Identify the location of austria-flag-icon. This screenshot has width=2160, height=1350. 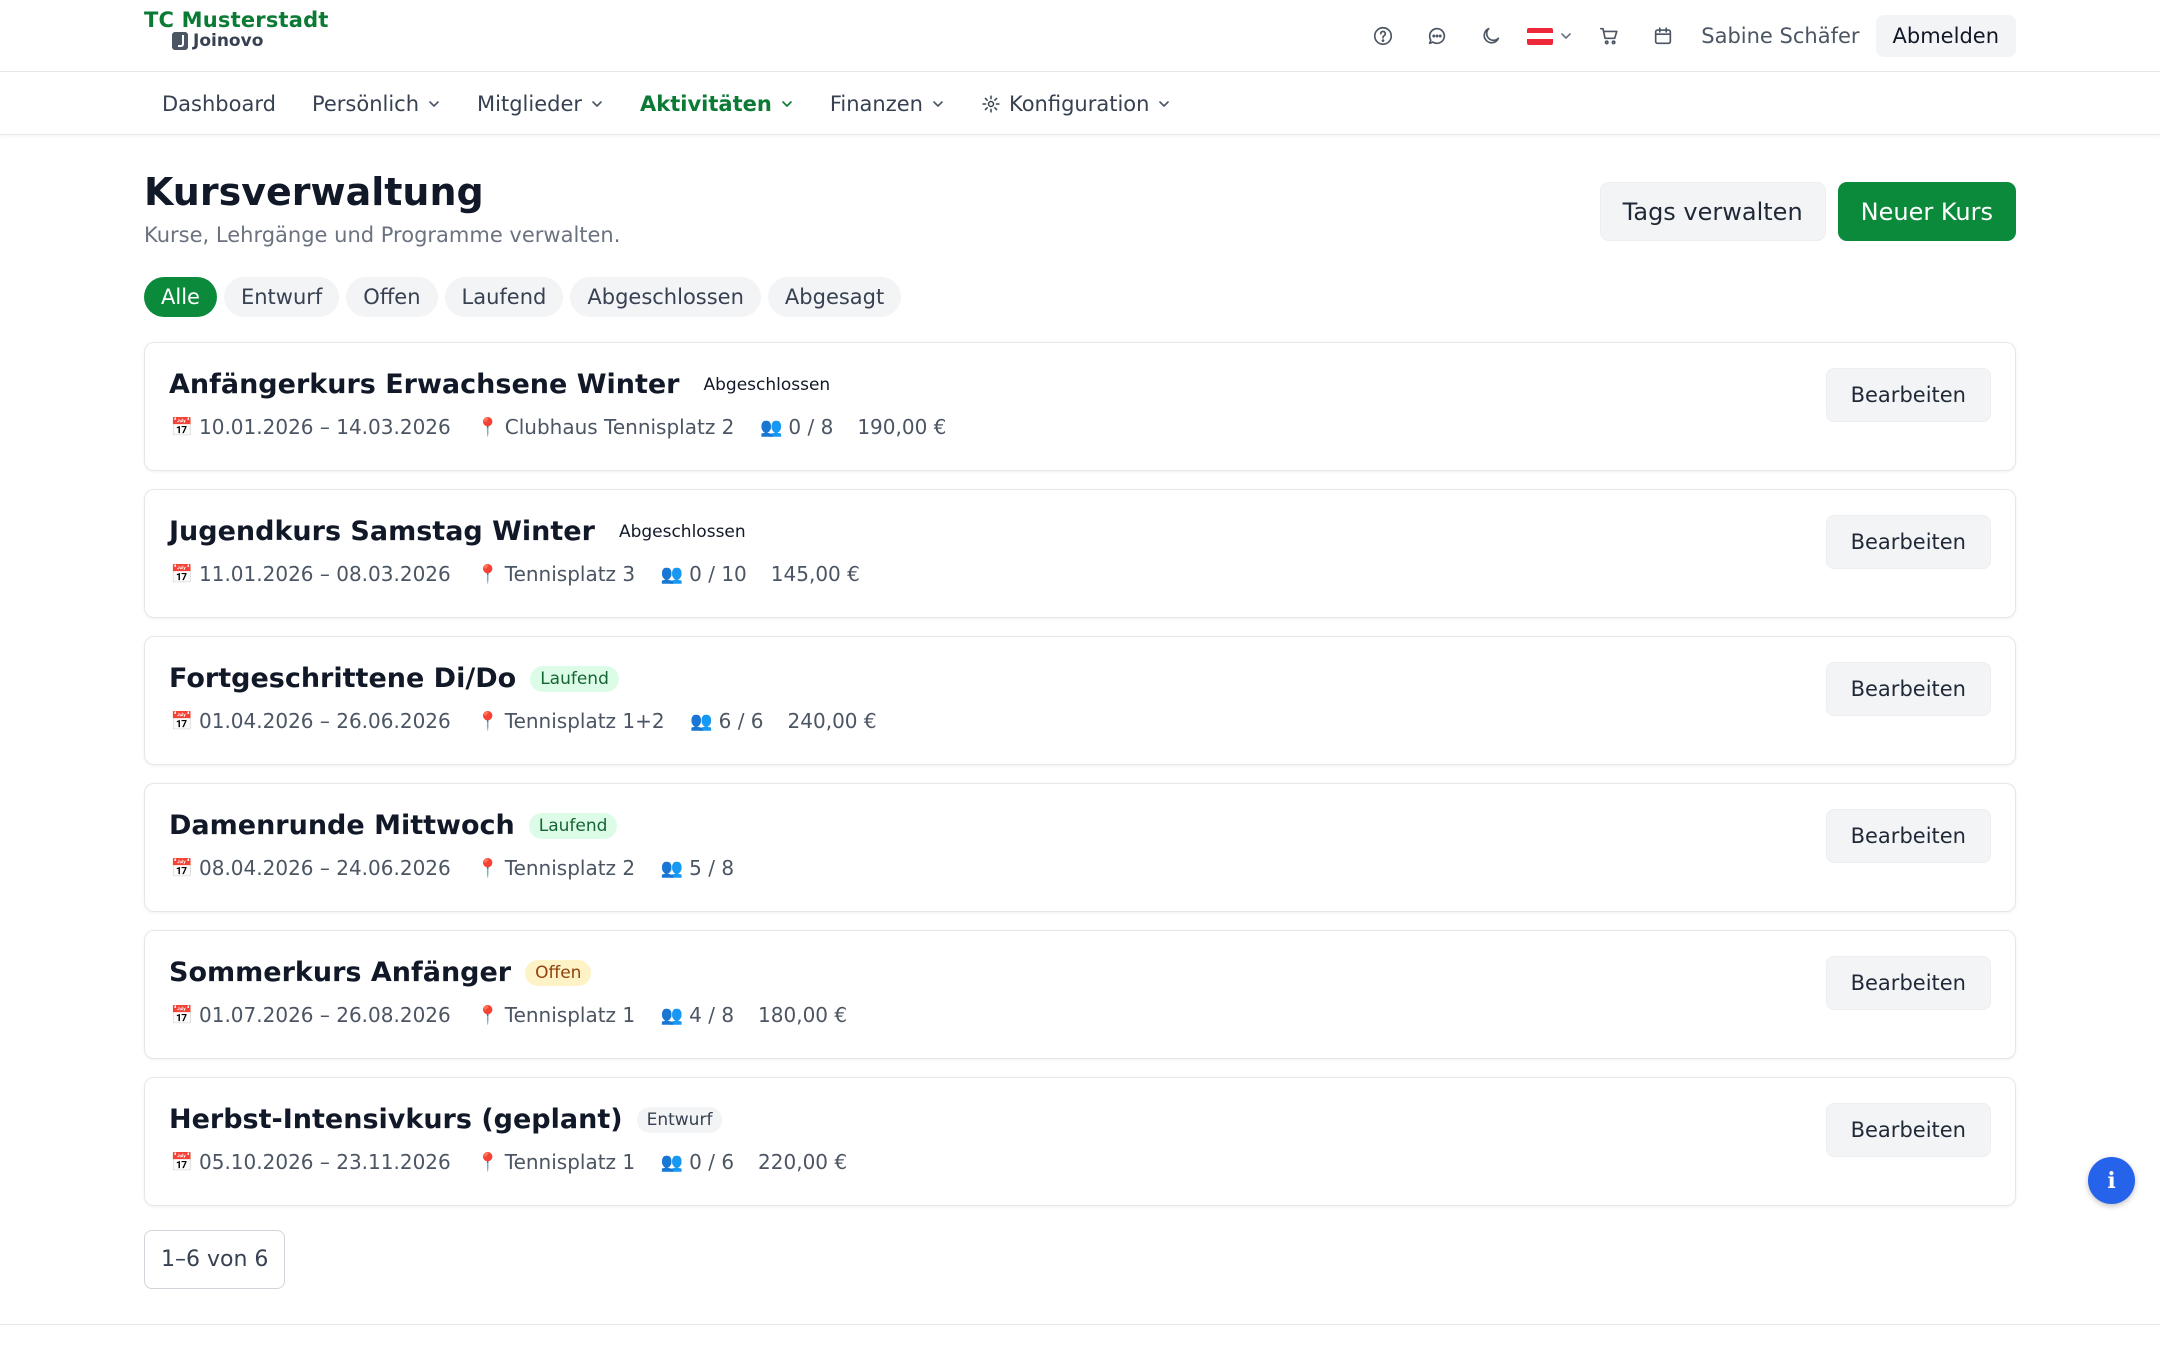
(1540, 36).